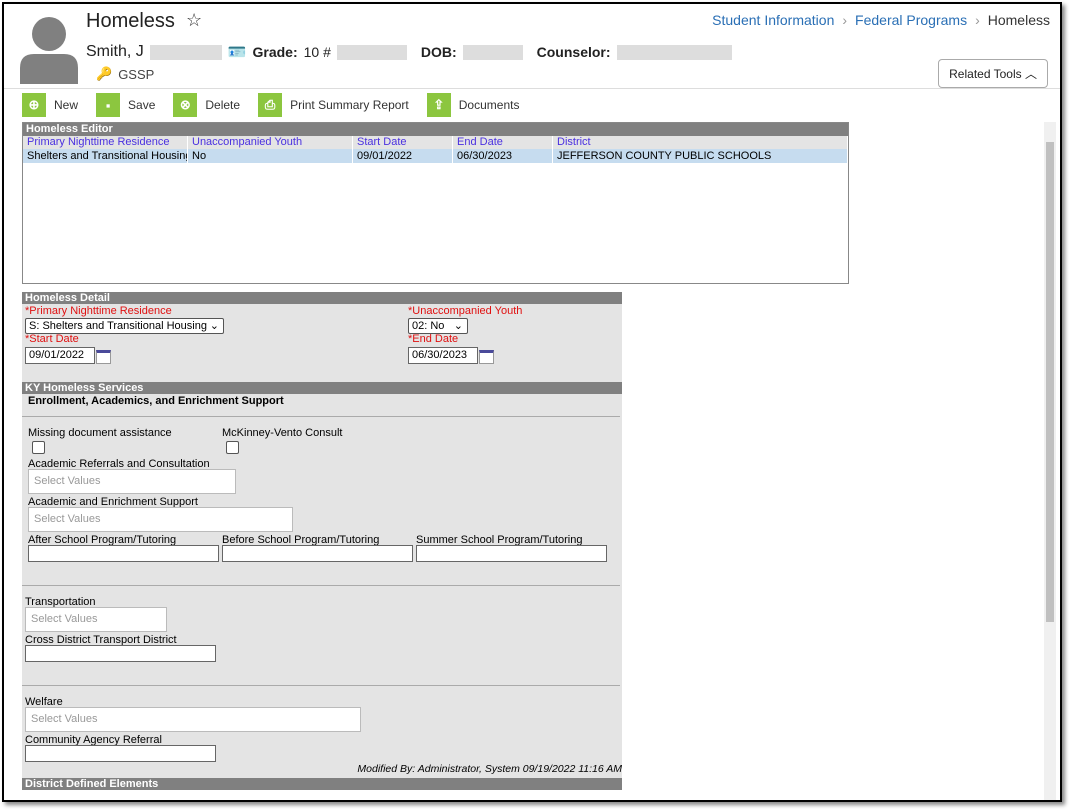 This screenshot has width=1072, height=811. What do you see at coordinates (132, 481) in the screenshot?
I see `academic-ref-multiselect: Select Values` at bounding box center [132, 481].